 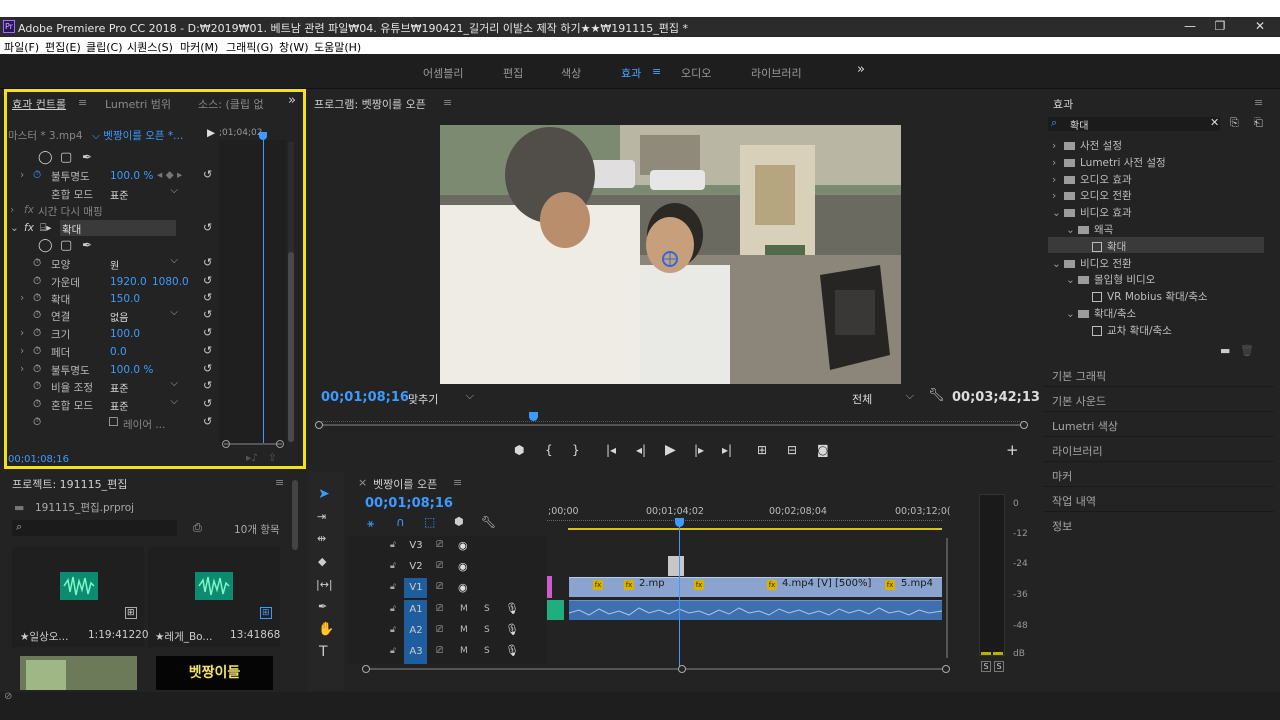 What do you see at coordinates (533, 416) in the screenshot?
I see `monitor-playhead` at bounding box center [533, 416].